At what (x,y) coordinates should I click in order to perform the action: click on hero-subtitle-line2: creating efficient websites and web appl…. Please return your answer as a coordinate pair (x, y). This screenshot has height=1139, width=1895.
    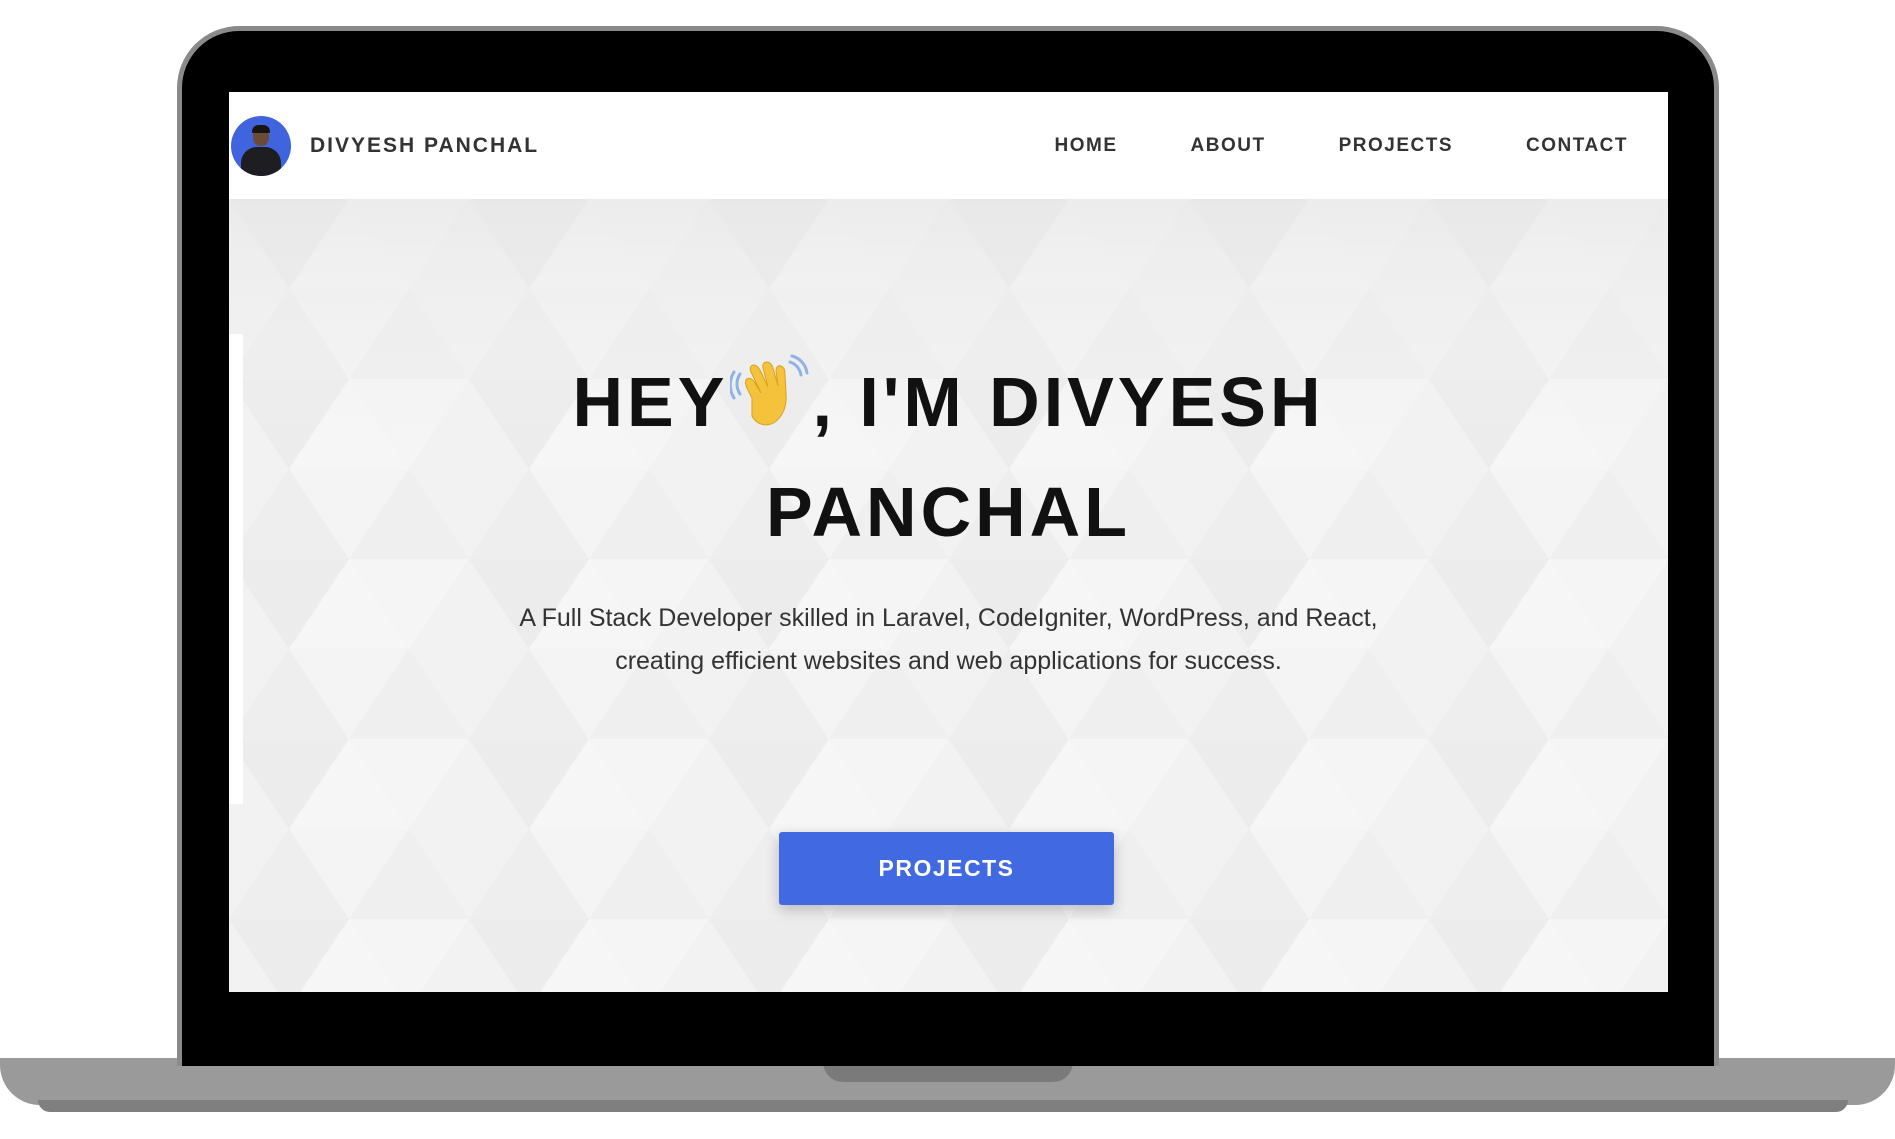
    Looking at the image, I should click on (948, 661).